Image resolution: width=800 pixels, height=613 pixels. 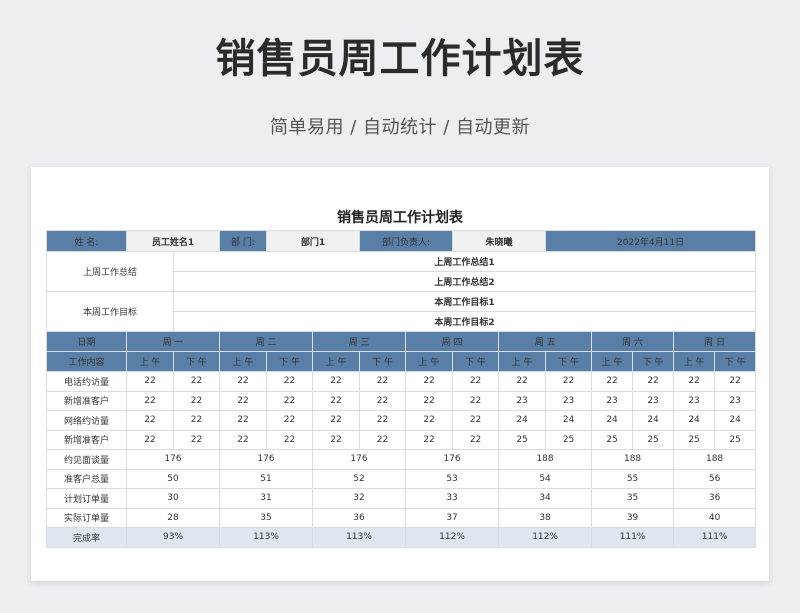 I want to click on cell: 31, so click(x=266, y=498).